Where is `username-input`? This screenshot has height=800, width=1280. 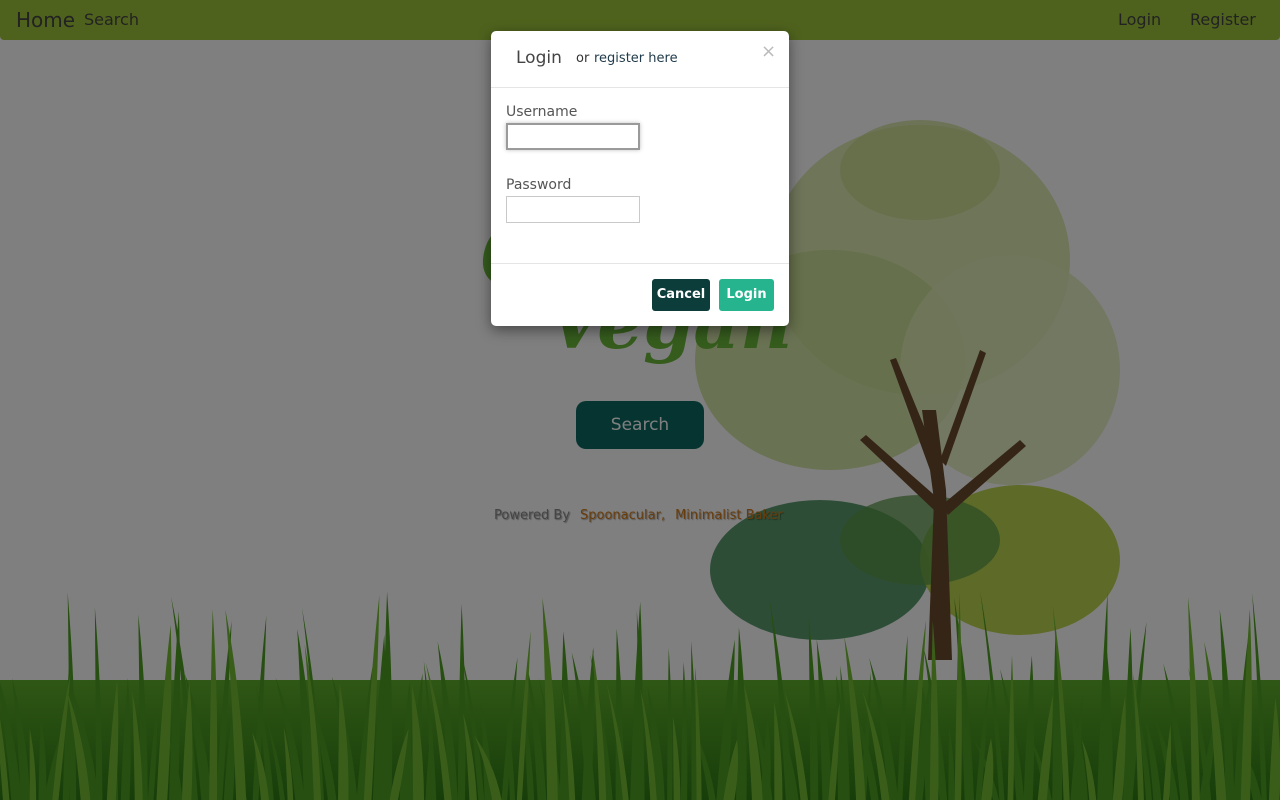 username-input is located at coordinates (573, 136).